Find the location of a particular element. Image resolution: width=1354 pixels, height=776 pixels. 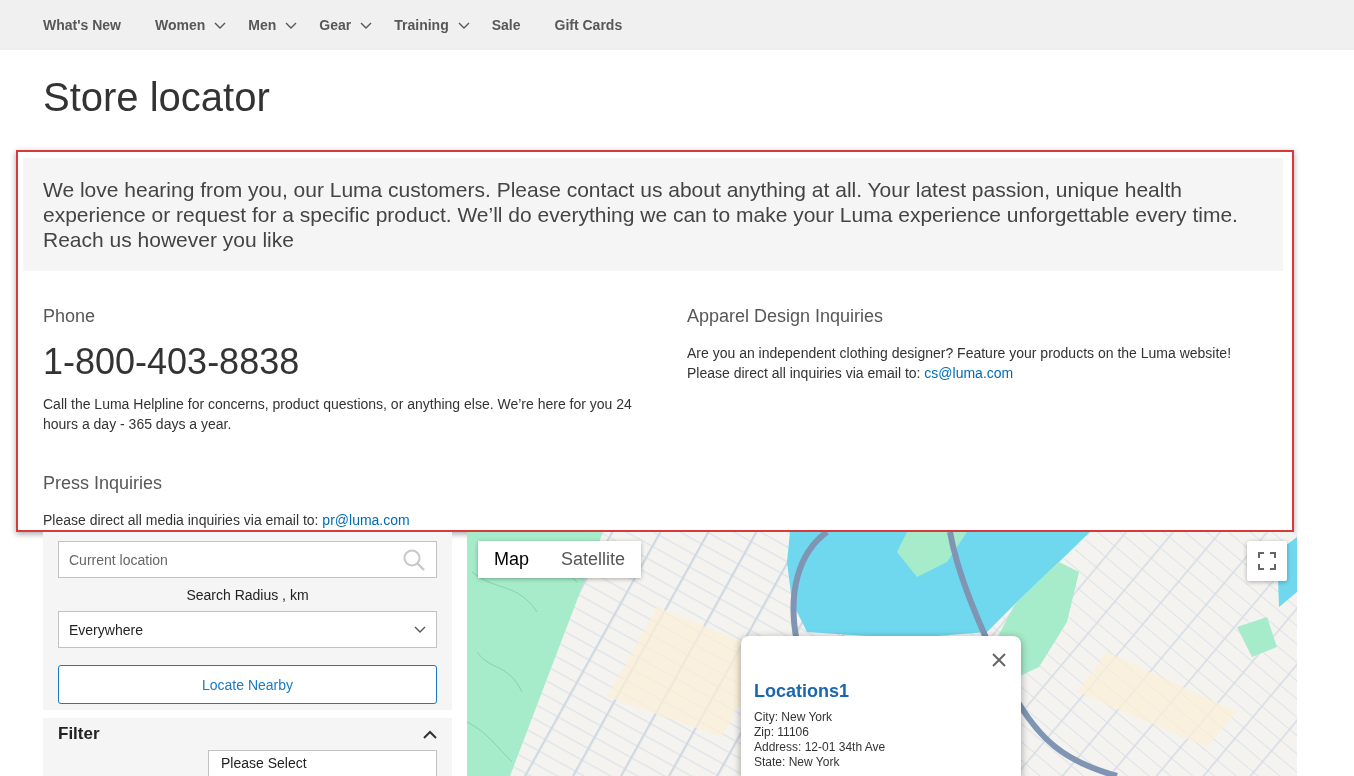

search-icon is located at coordinates (414, 560).